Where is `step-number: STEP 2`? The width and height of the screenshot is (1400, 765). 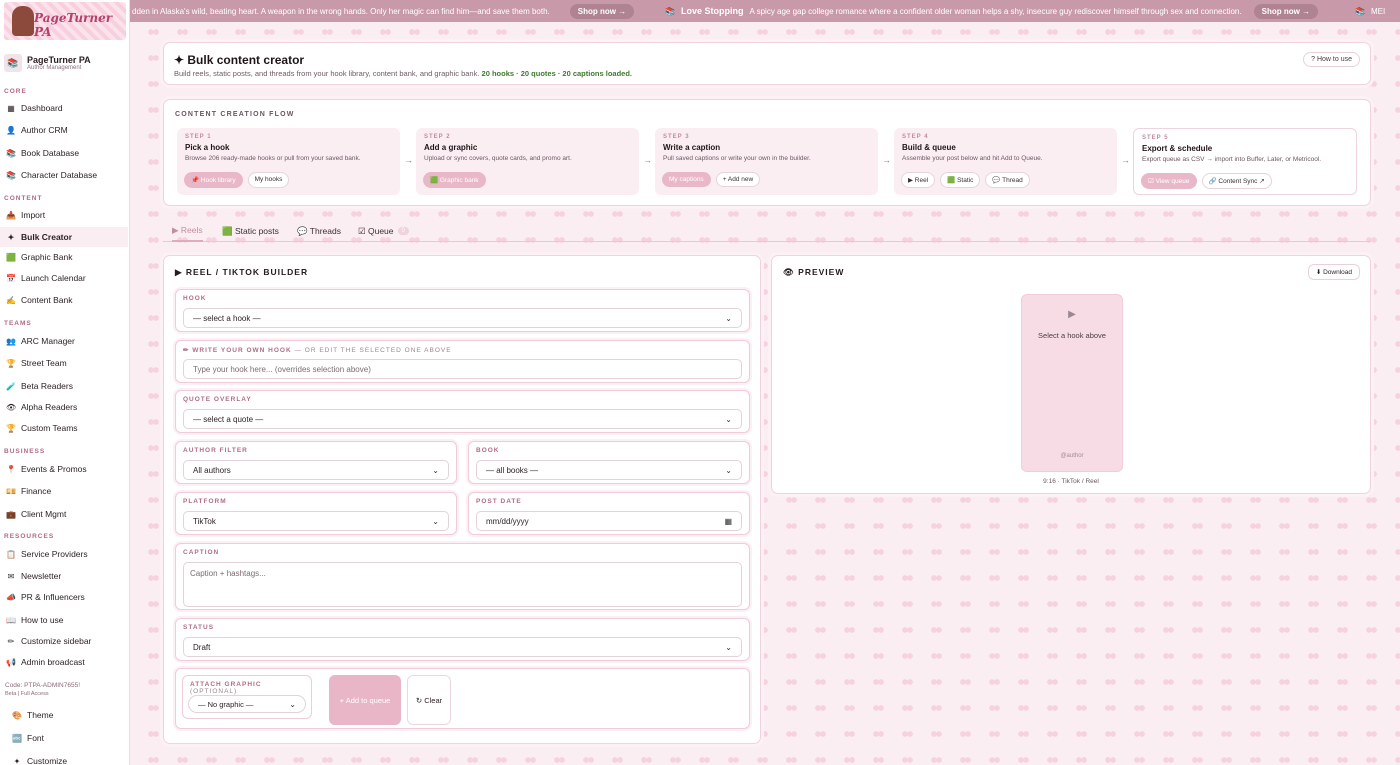
step-number: STEP 2 is located at coordinates (437, 137).